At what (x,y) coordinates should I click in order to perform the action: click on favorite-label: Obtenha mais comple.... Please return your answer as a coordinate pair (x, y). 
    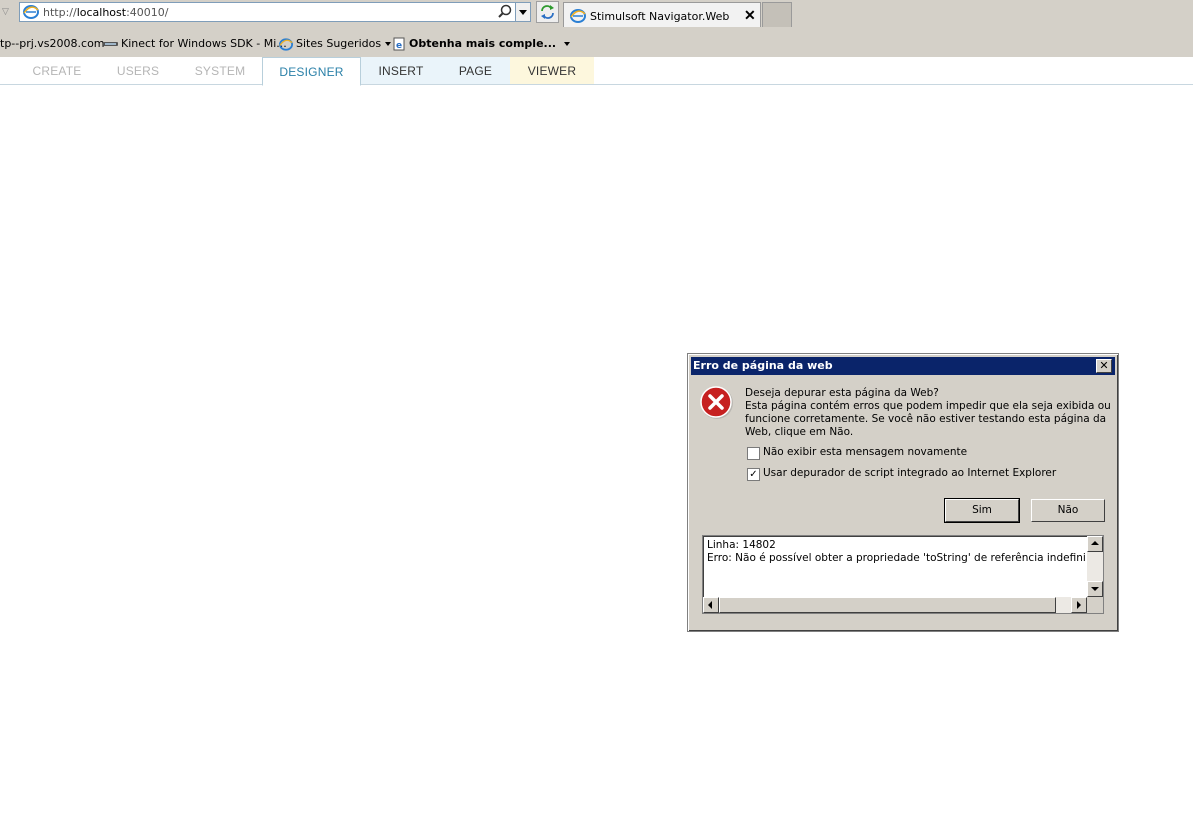
    Looking at the image, I should click on (483, 43).